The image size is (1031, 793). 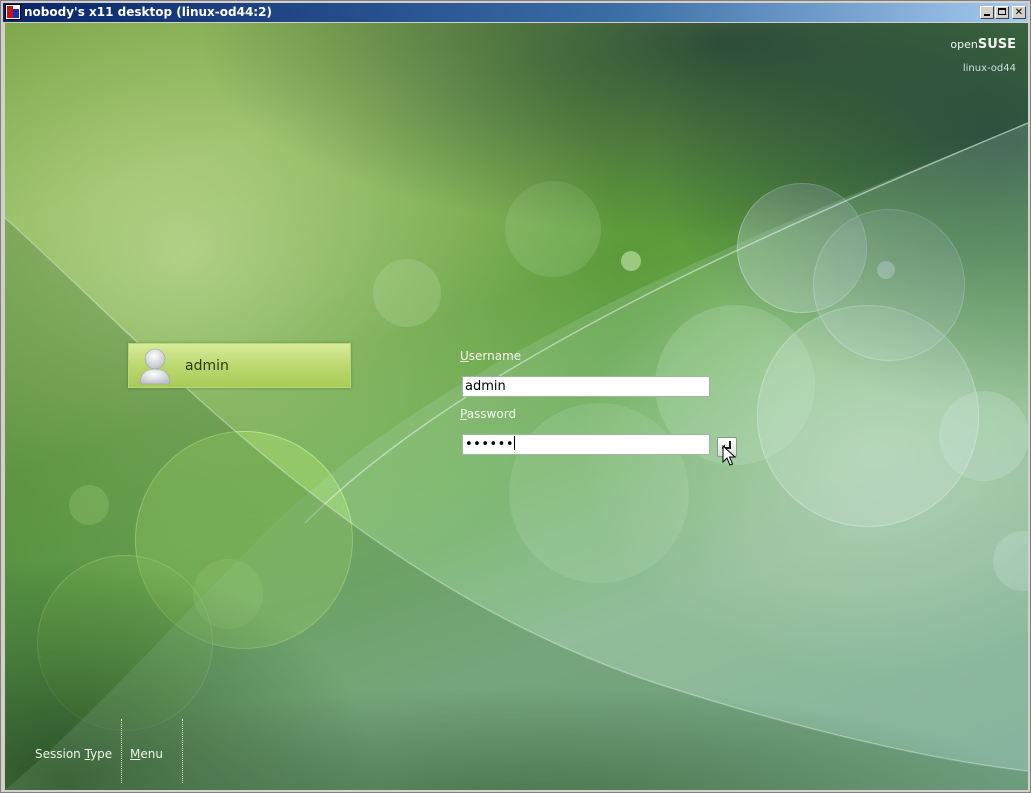 What do you see at coordinates (983, 44) in the screenshot?
I see `opensuse-logo: openSUSE` at bounding box center [983, 44].